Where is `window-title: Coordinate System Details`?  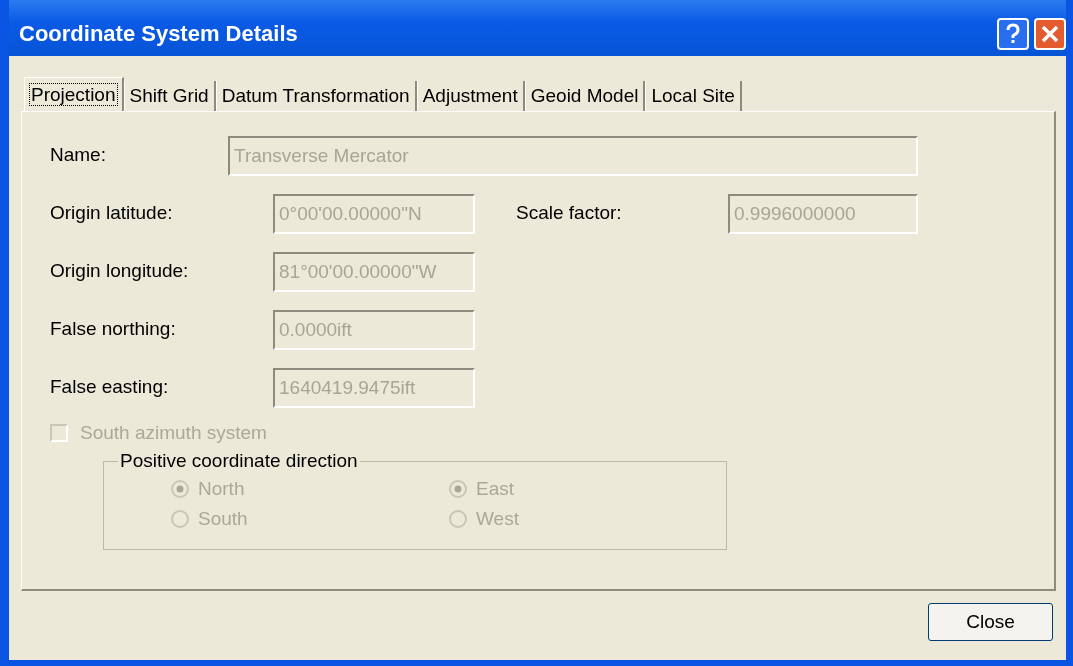 window-title: Coordinate System Details is located at coordinates (158, 34).